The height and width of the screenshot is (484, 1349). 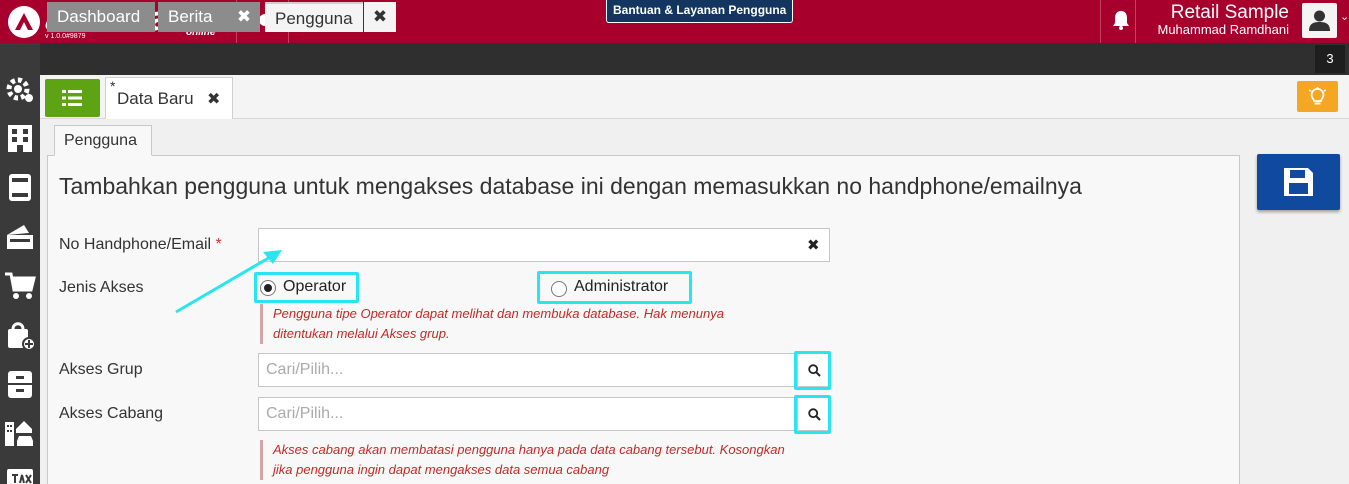 I want to click on close-tab-berita-icon: ✖, so click(x=244, y=17).